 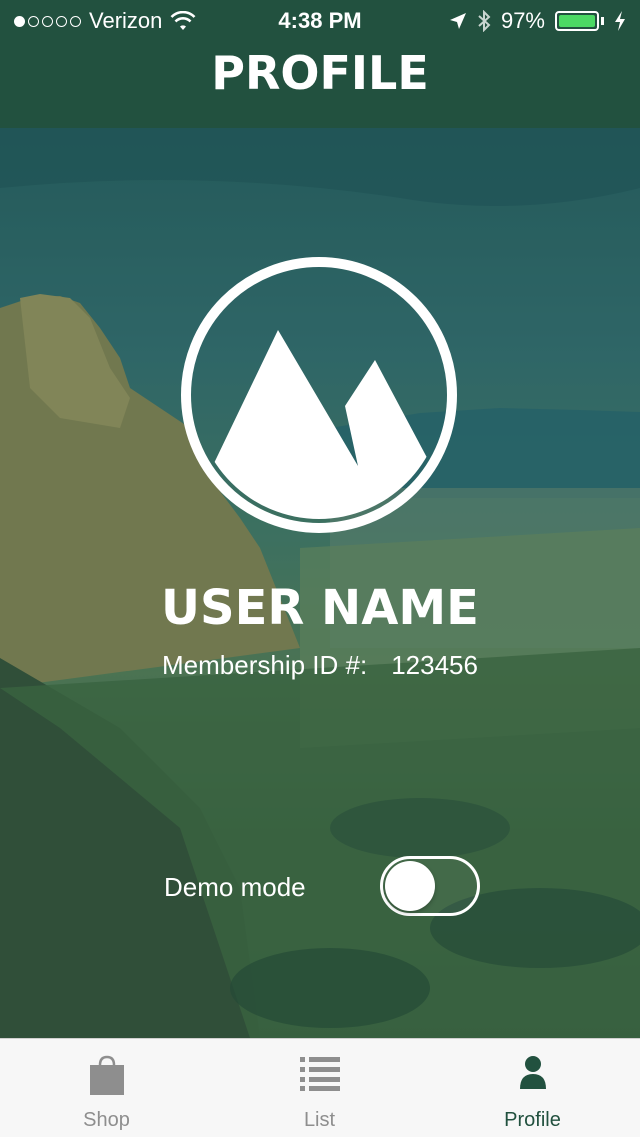 I want to click on status-right-group: 97%, so click(x=537, y=21).